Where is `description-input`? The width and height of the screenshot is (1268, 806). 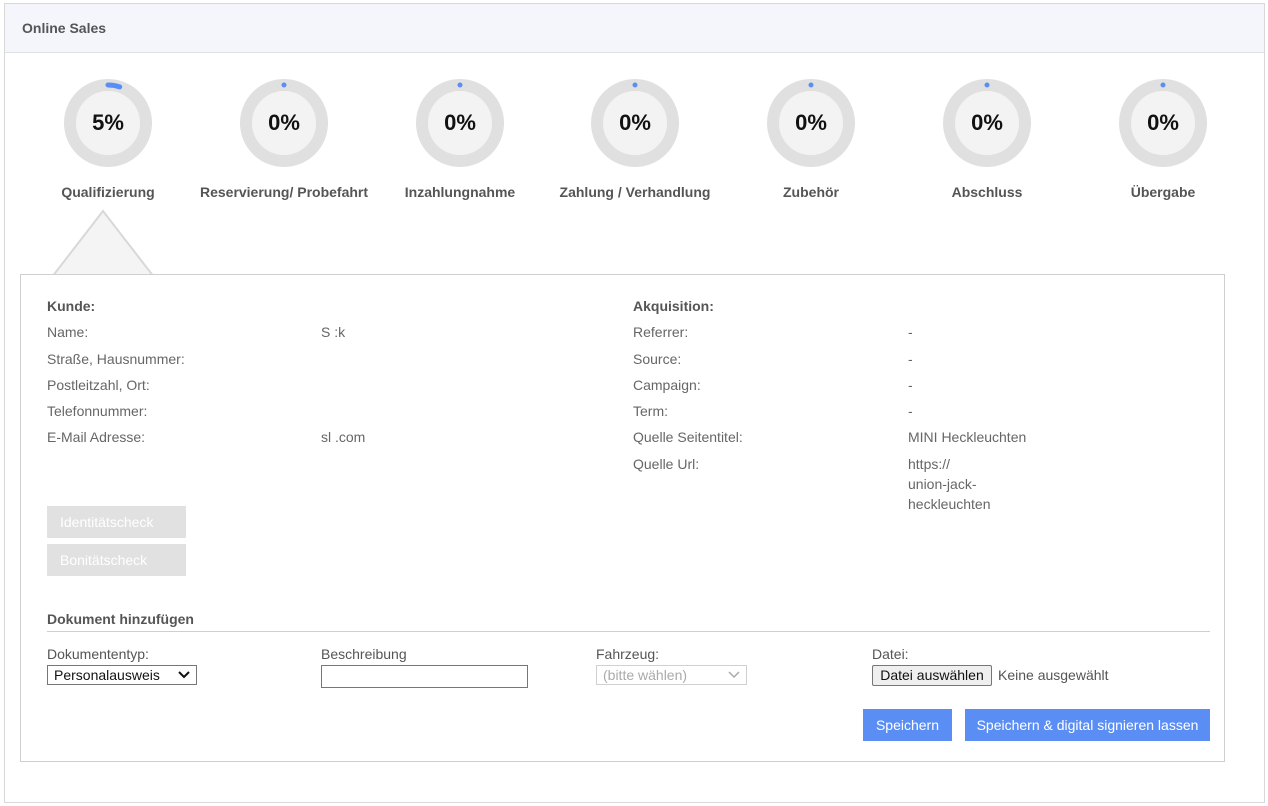 description-input is located at coordinates (424, 676).